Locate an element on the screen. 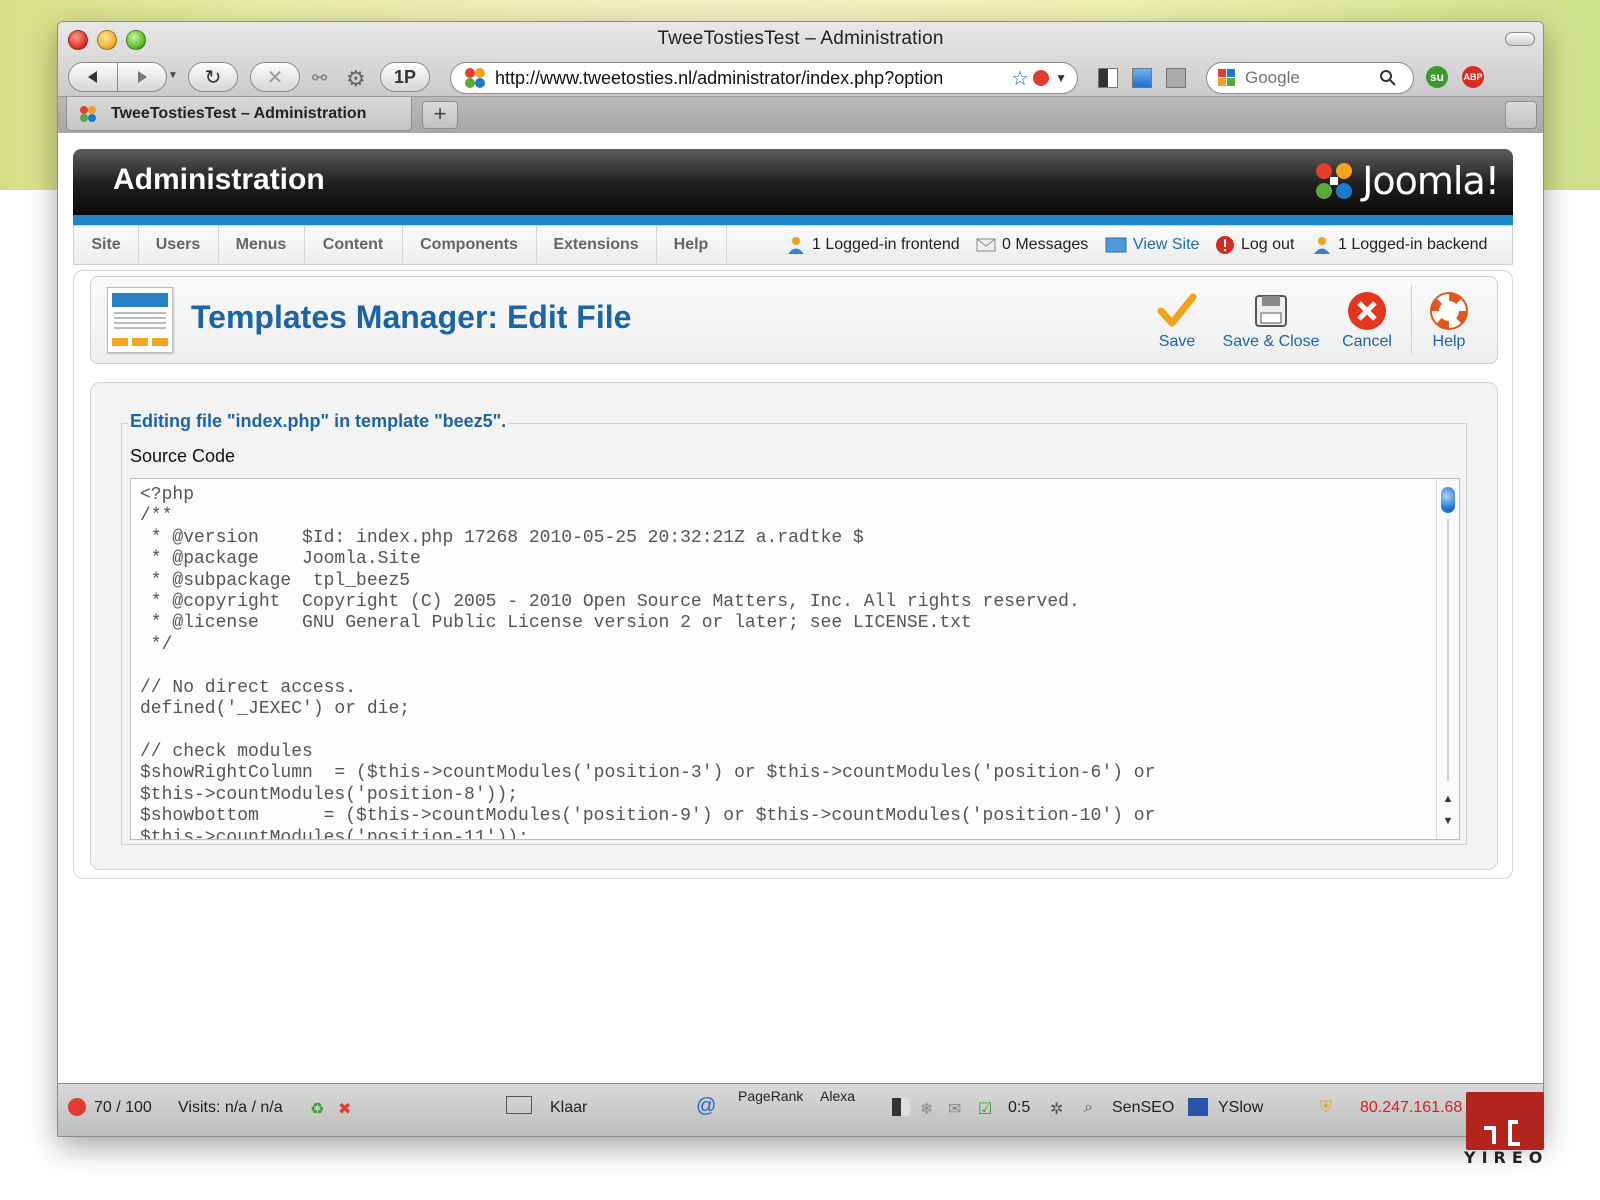  menu-users: Users is located at coordinates (178, 245).